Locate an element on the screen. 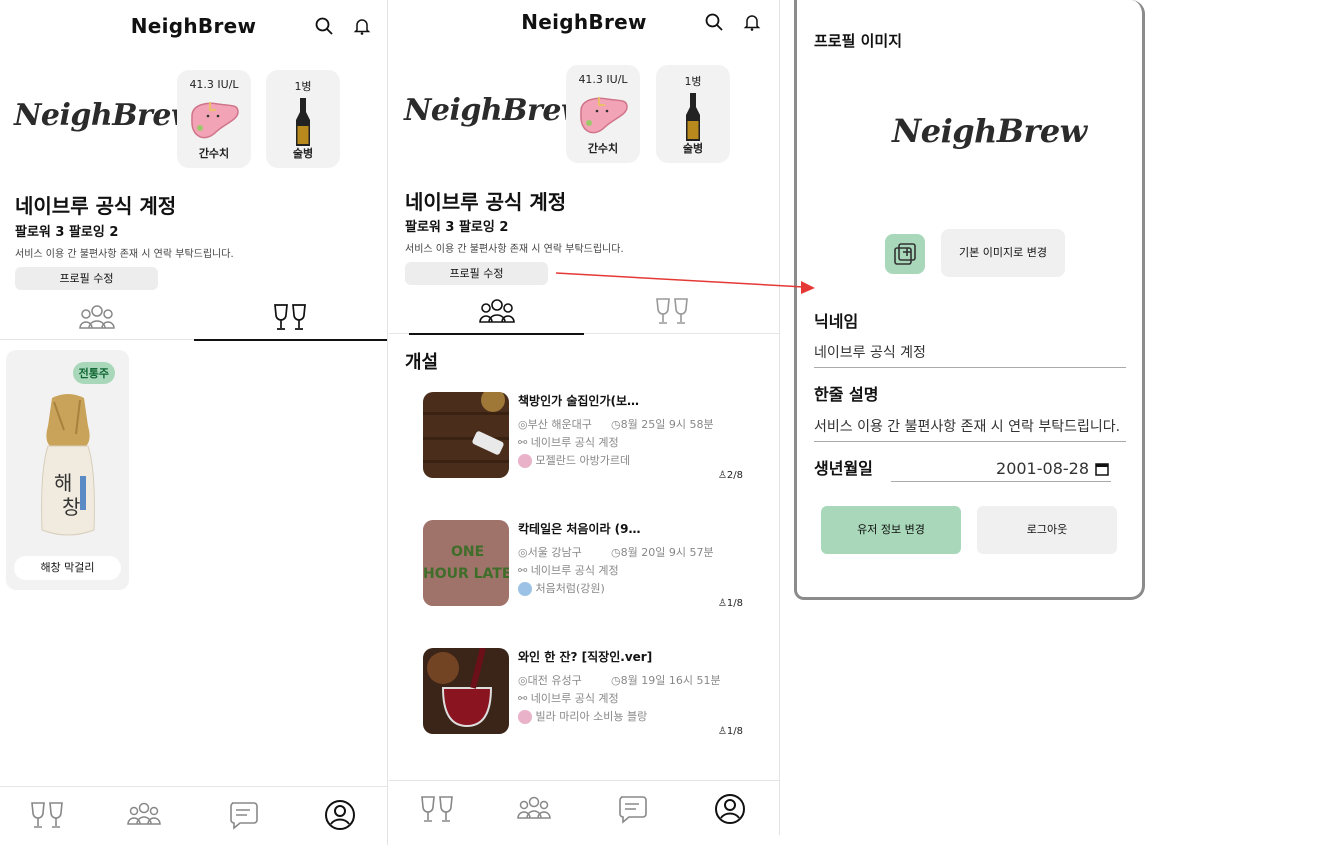 This screenshot has width=1317, height=845. meeting-drink: 처음처럼(강원) is located at coordinates (561, 588).